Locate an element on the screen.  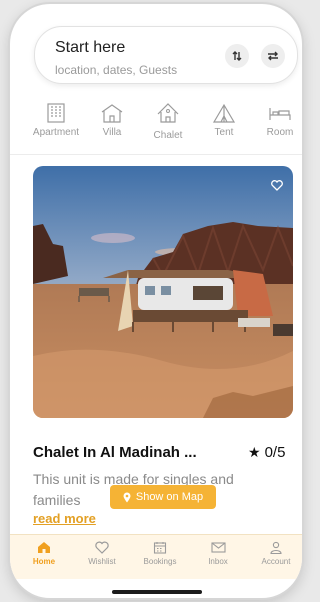
show-on-map-button: Show on Map is located at coordinates (163, 497).